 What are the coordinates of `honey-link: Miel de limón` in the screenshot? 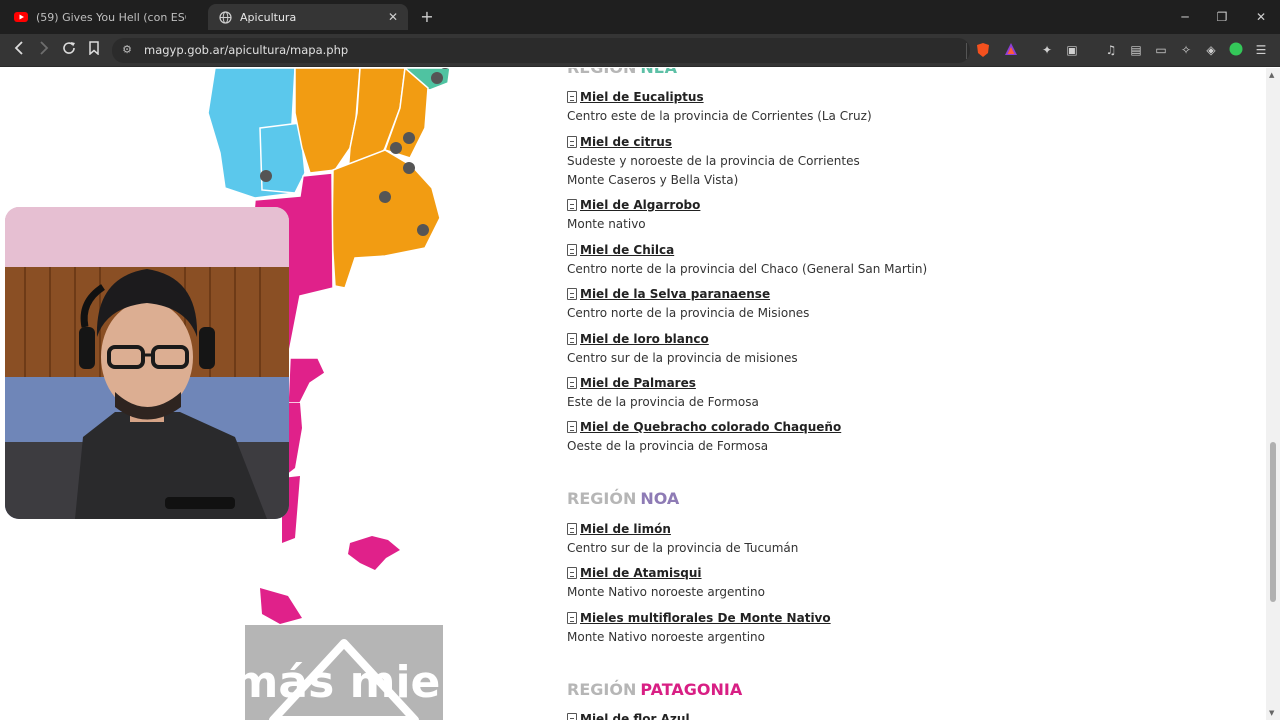 It's located at (619, 529).